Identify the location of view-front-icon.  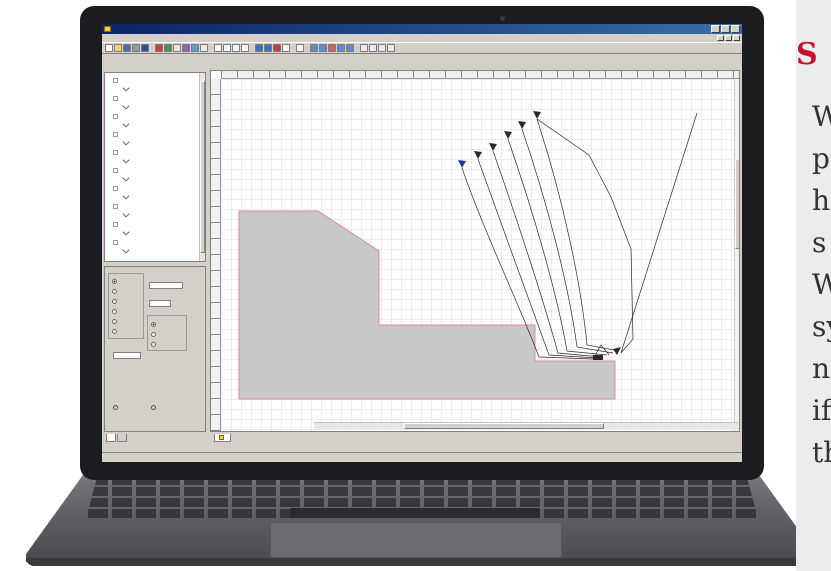
(323, 48).